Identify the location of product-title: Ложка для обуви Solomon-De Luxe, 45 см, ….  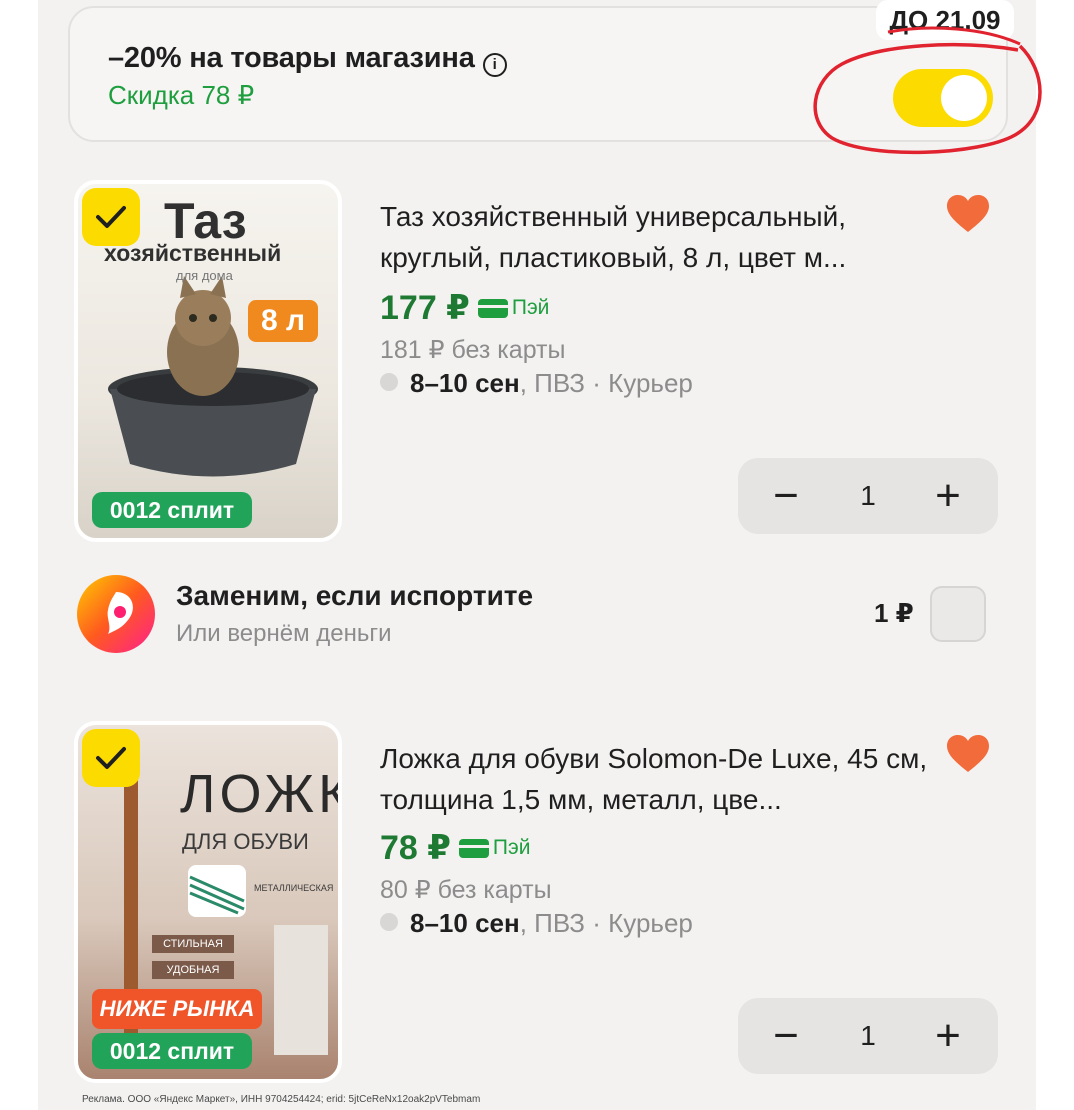
(660, 779).